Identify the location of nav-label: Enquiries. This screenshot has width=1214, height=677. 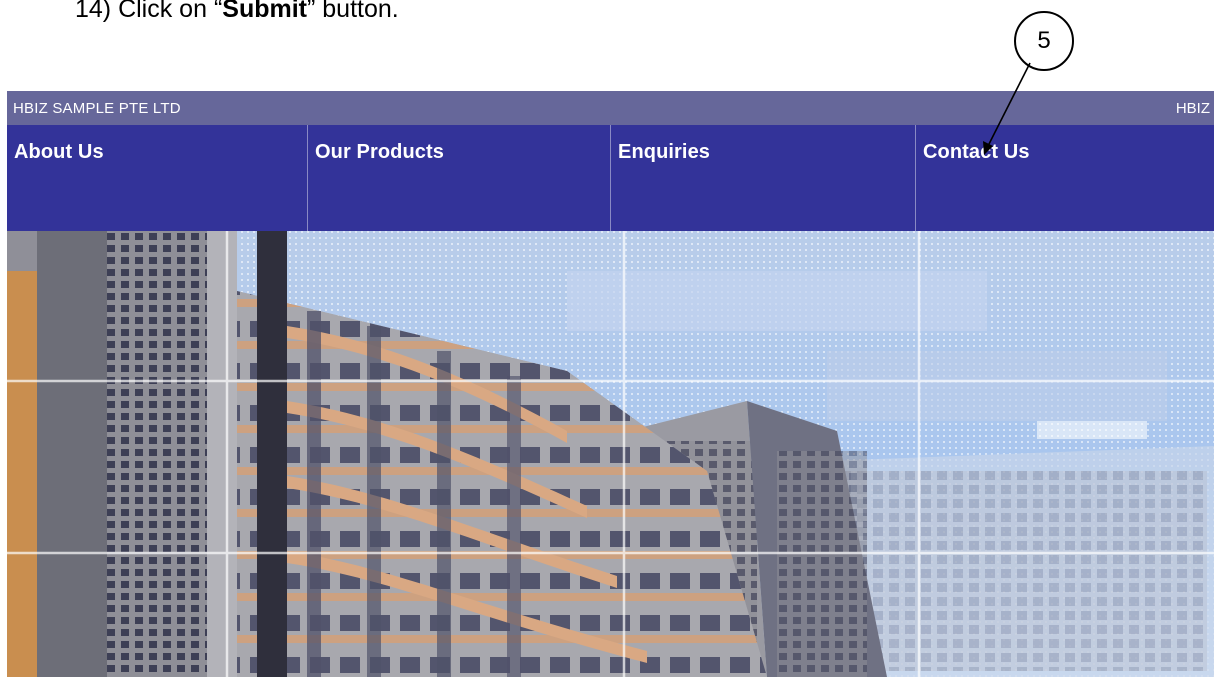
(664, 152).